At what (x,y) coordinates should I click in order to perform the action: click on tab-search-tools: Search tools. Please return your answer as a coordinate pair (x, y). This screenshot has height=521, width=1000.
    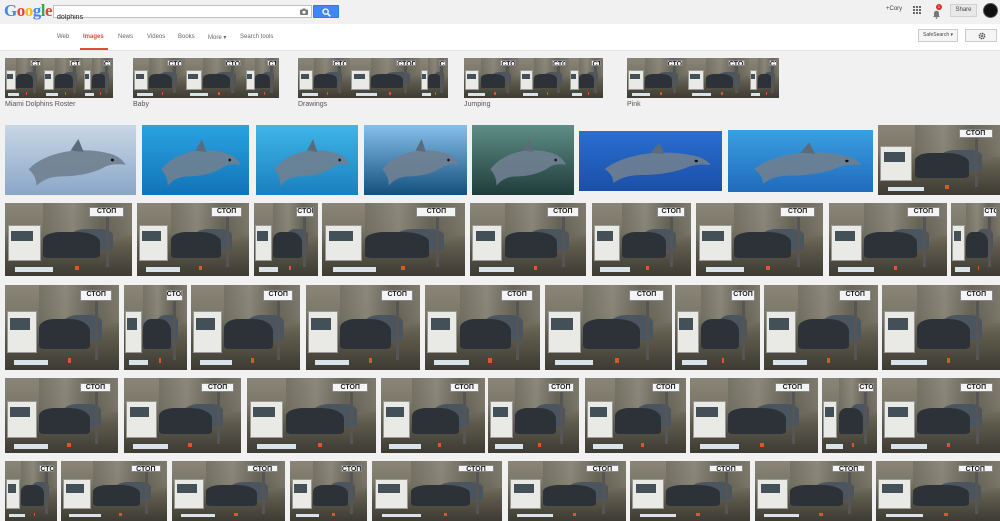
    Looking at the image, I should click on (256, 37).